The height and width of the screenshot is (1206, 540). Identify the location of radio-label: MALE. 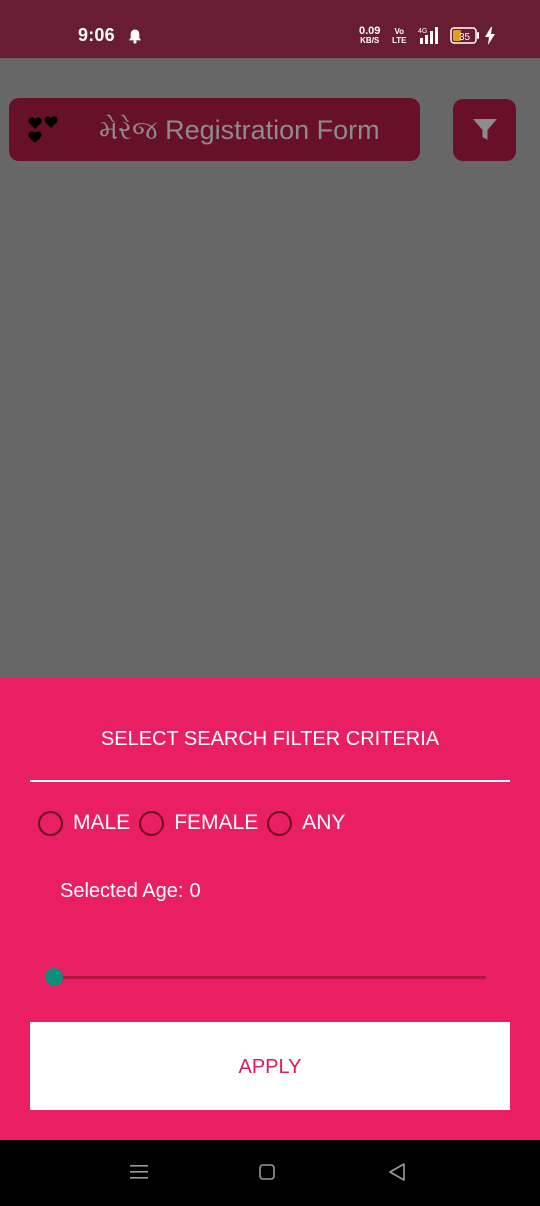
(102, 822).